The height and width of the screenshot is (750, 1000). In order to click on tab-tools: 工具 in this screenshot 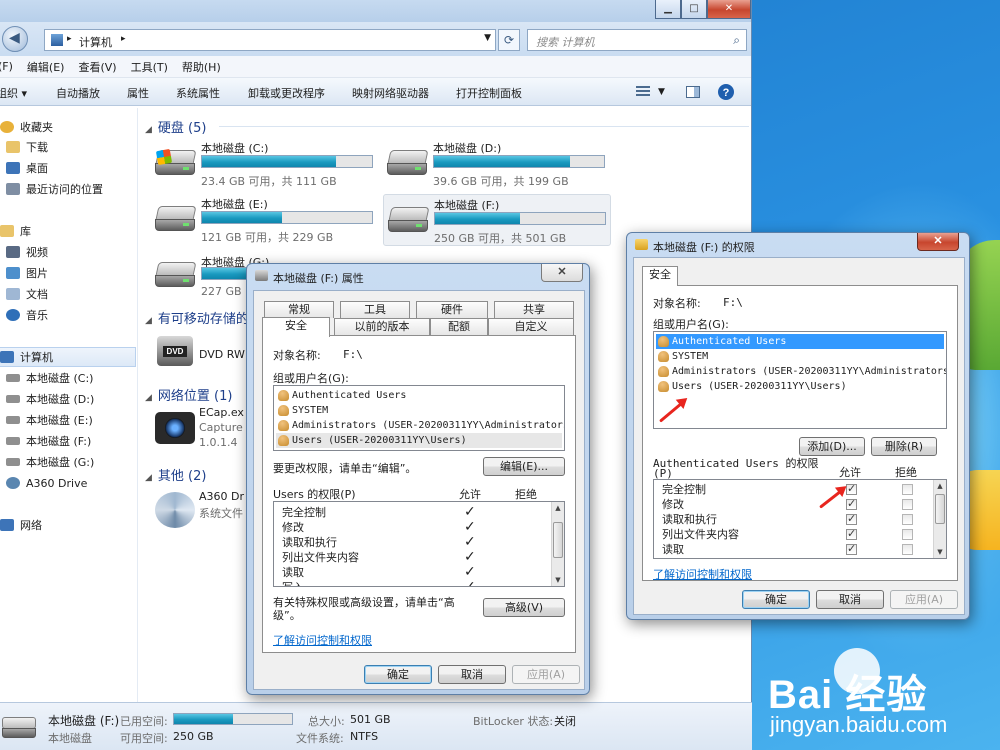, I will do `click(375, 309)`.